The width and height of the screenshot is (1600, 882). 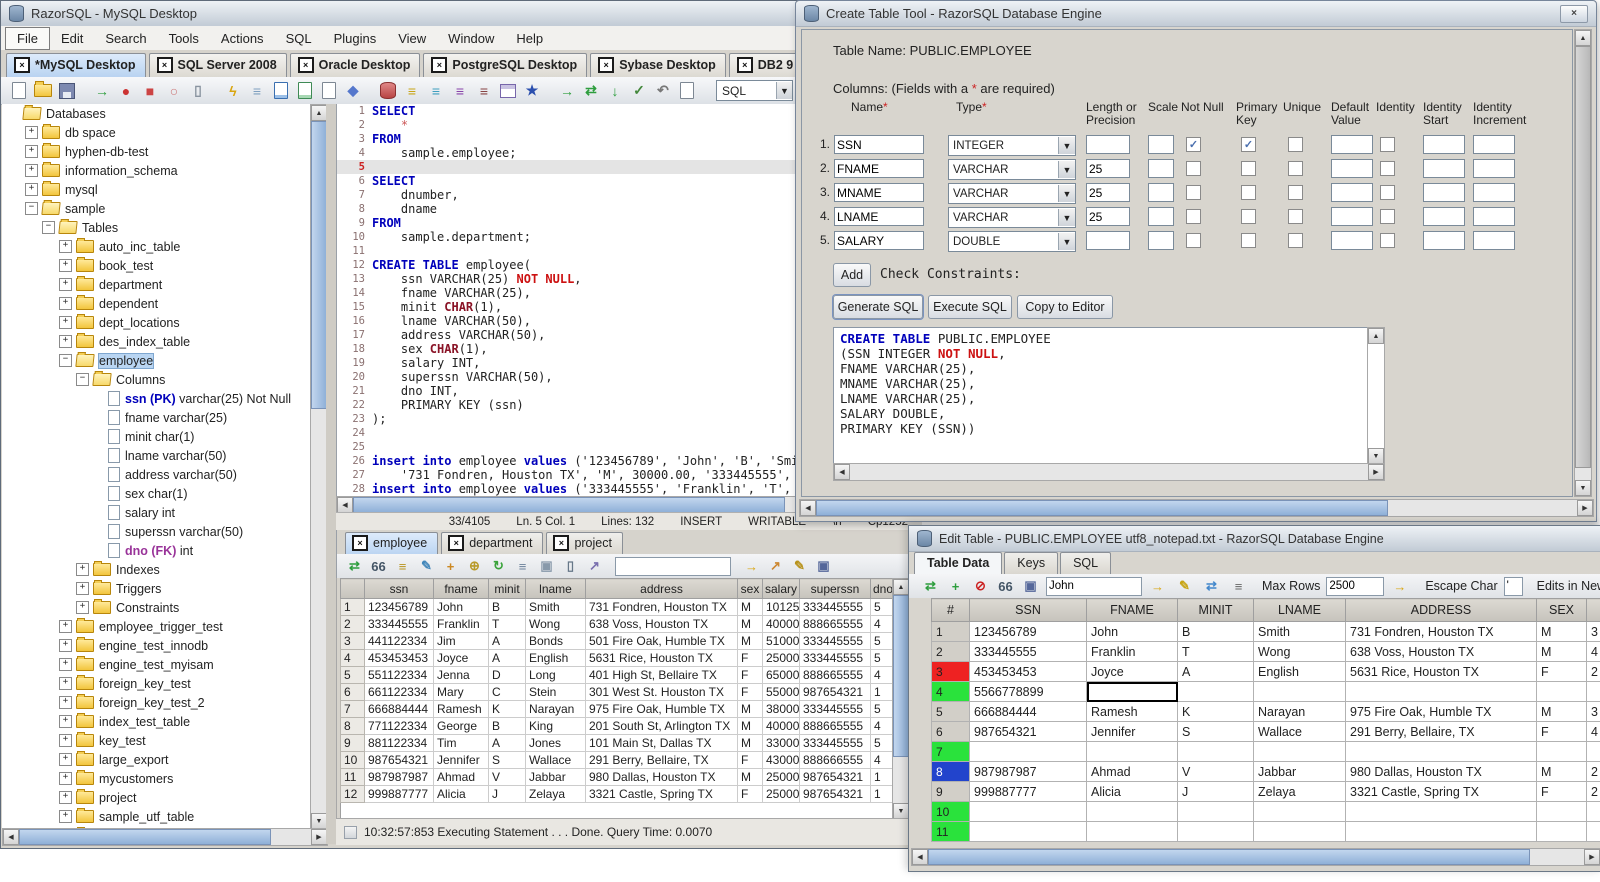 What do you see at coordinates (1086, 563) in the screenshot?
I see `edit-tab-sql: SQL` at bounding box center [1086, 563].